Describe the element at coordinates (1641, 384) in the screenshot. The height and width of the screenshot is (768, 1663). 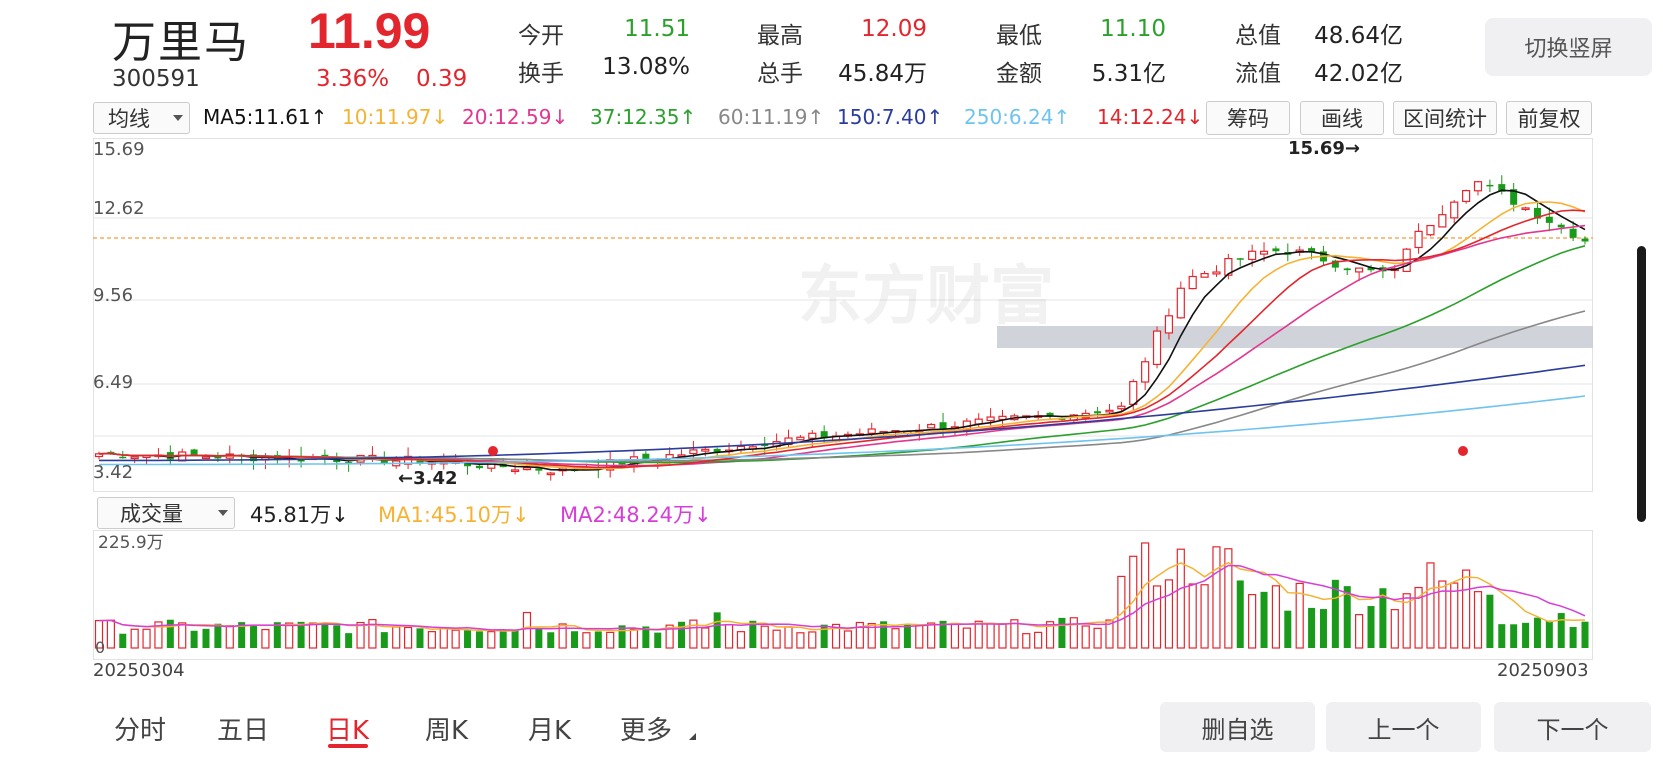
I see `scrollbar` at that location.